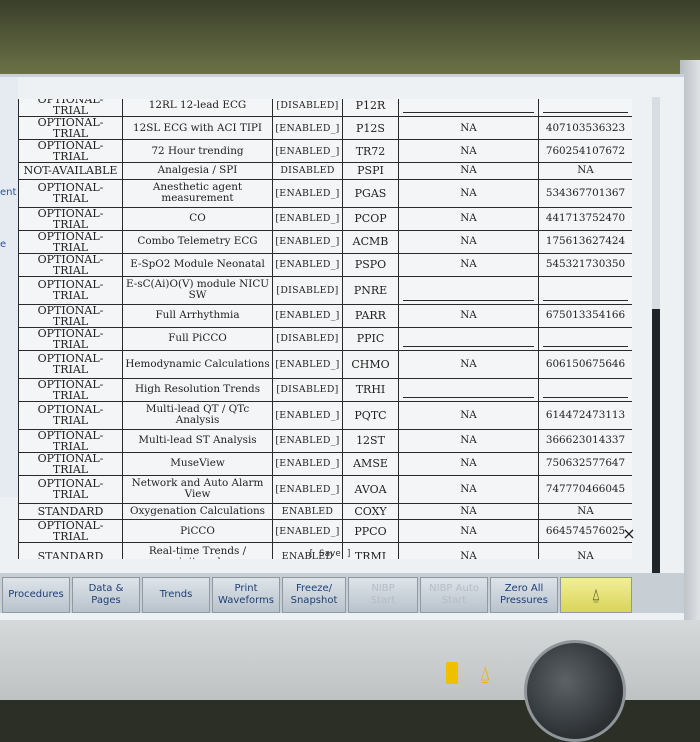 The image size is (700, 742). What do you see at coordinates (585, 151) in the screenshot?
I see `row-license-key: 760254107672` at bounding box center [585, 151].